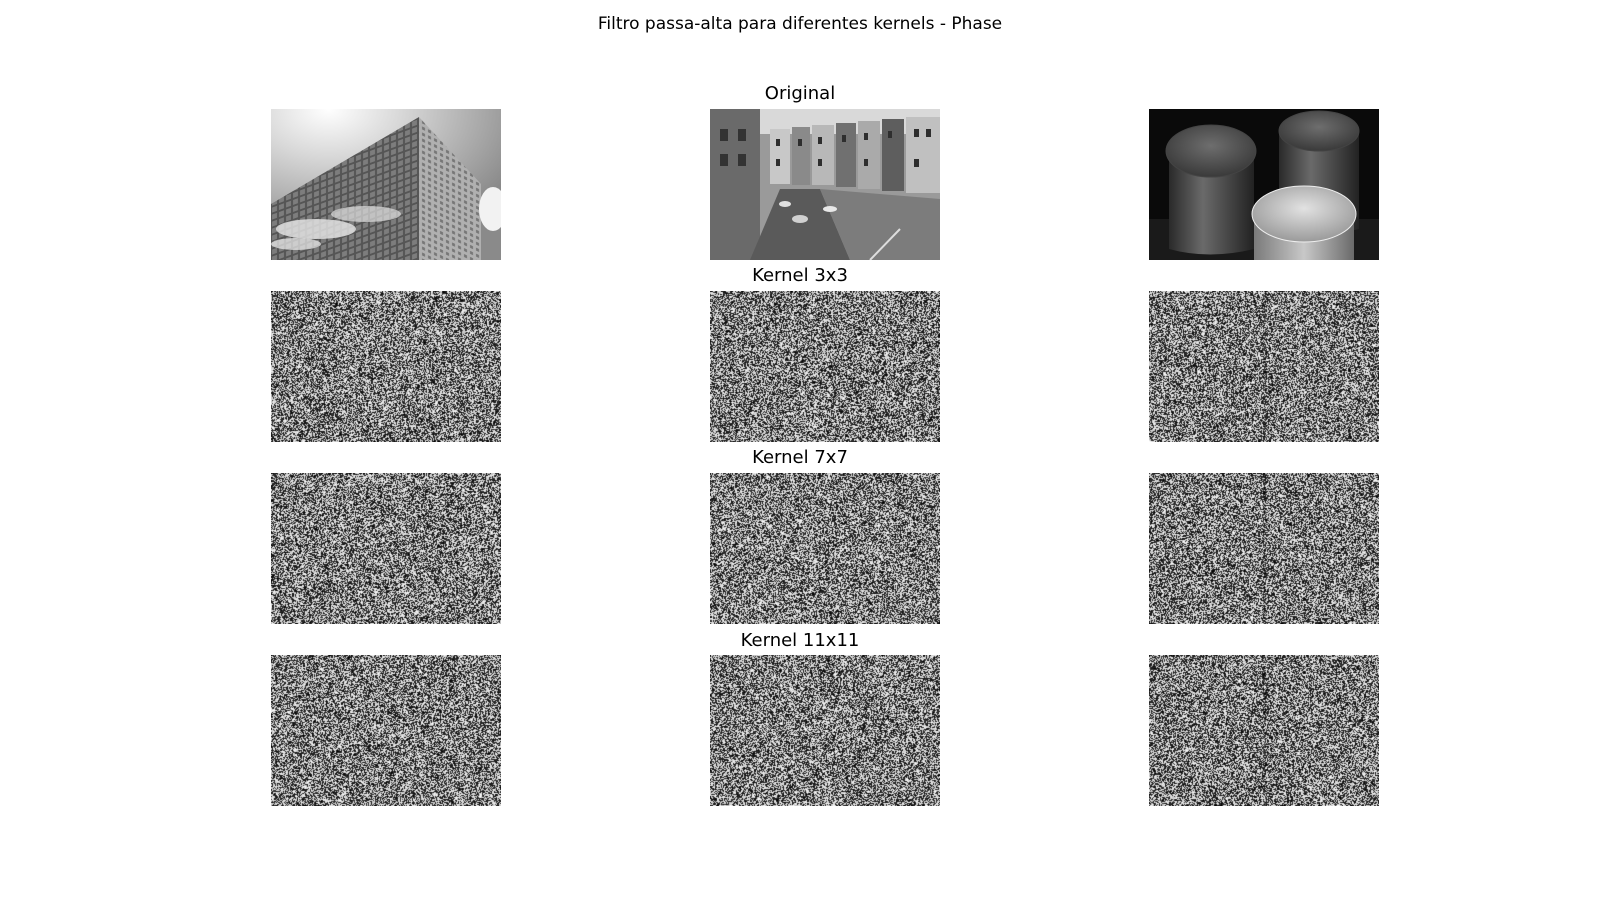 The width and height of the screenshot is (1600, 900). I want to click on image-kernel-3x3-col2, so click(825, 366).